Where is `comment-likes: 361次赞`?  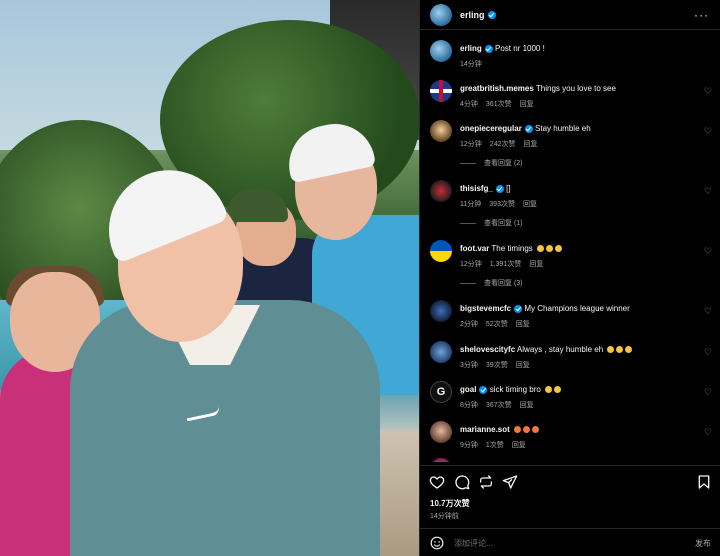
comment-likes: 361次赞 is located at coordinates (499, 104).